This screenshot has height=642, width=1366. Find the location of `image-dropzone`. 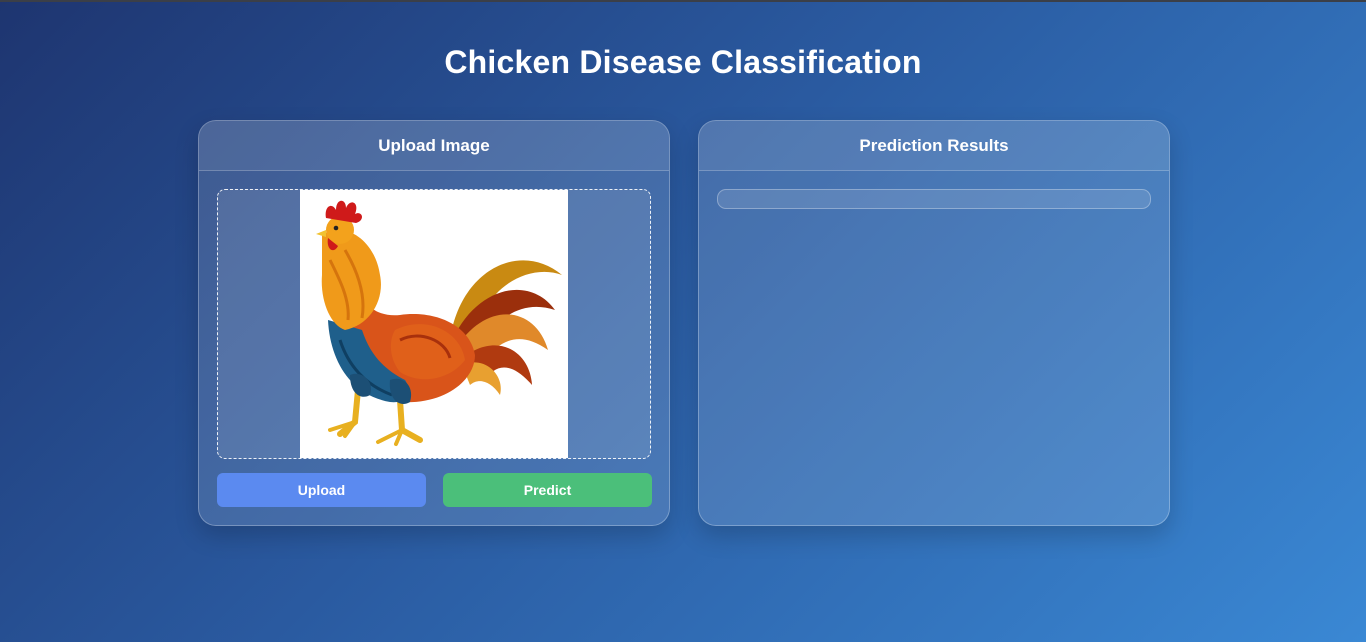

image-dropzone is located at coordinates (434, 324).